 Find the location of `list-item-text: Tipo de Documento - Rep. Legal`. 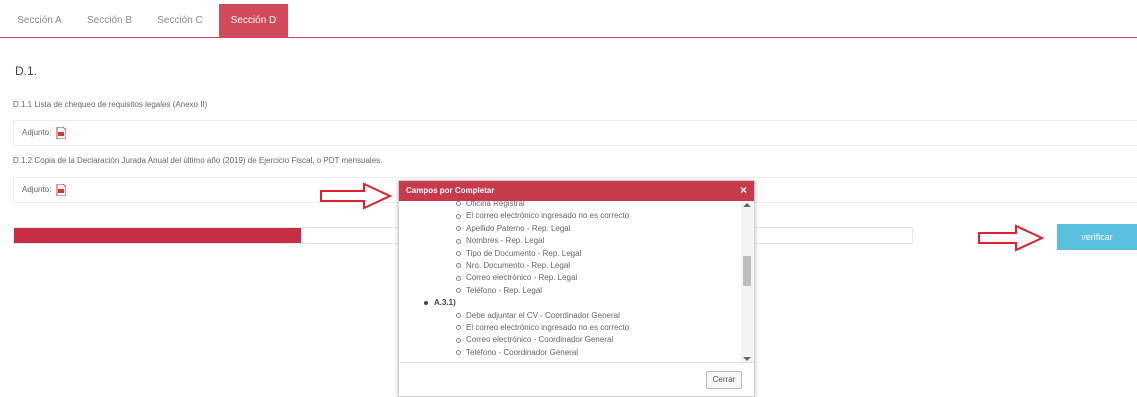

list-item-text: Tipo de Documento - Rep. Legal is located at coordinates (524, 253).